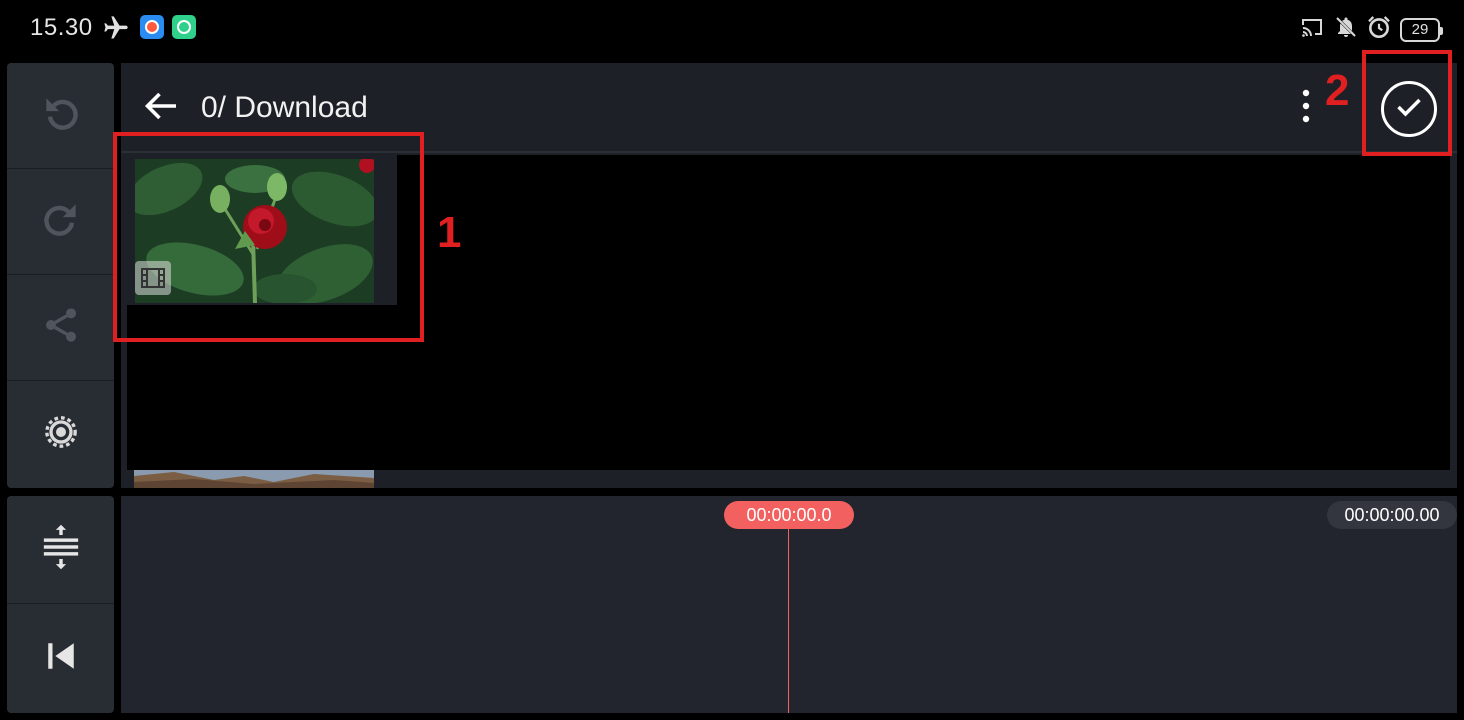 The image size is (1464, 720). I want to click on undo-icon, so click(61, 115).